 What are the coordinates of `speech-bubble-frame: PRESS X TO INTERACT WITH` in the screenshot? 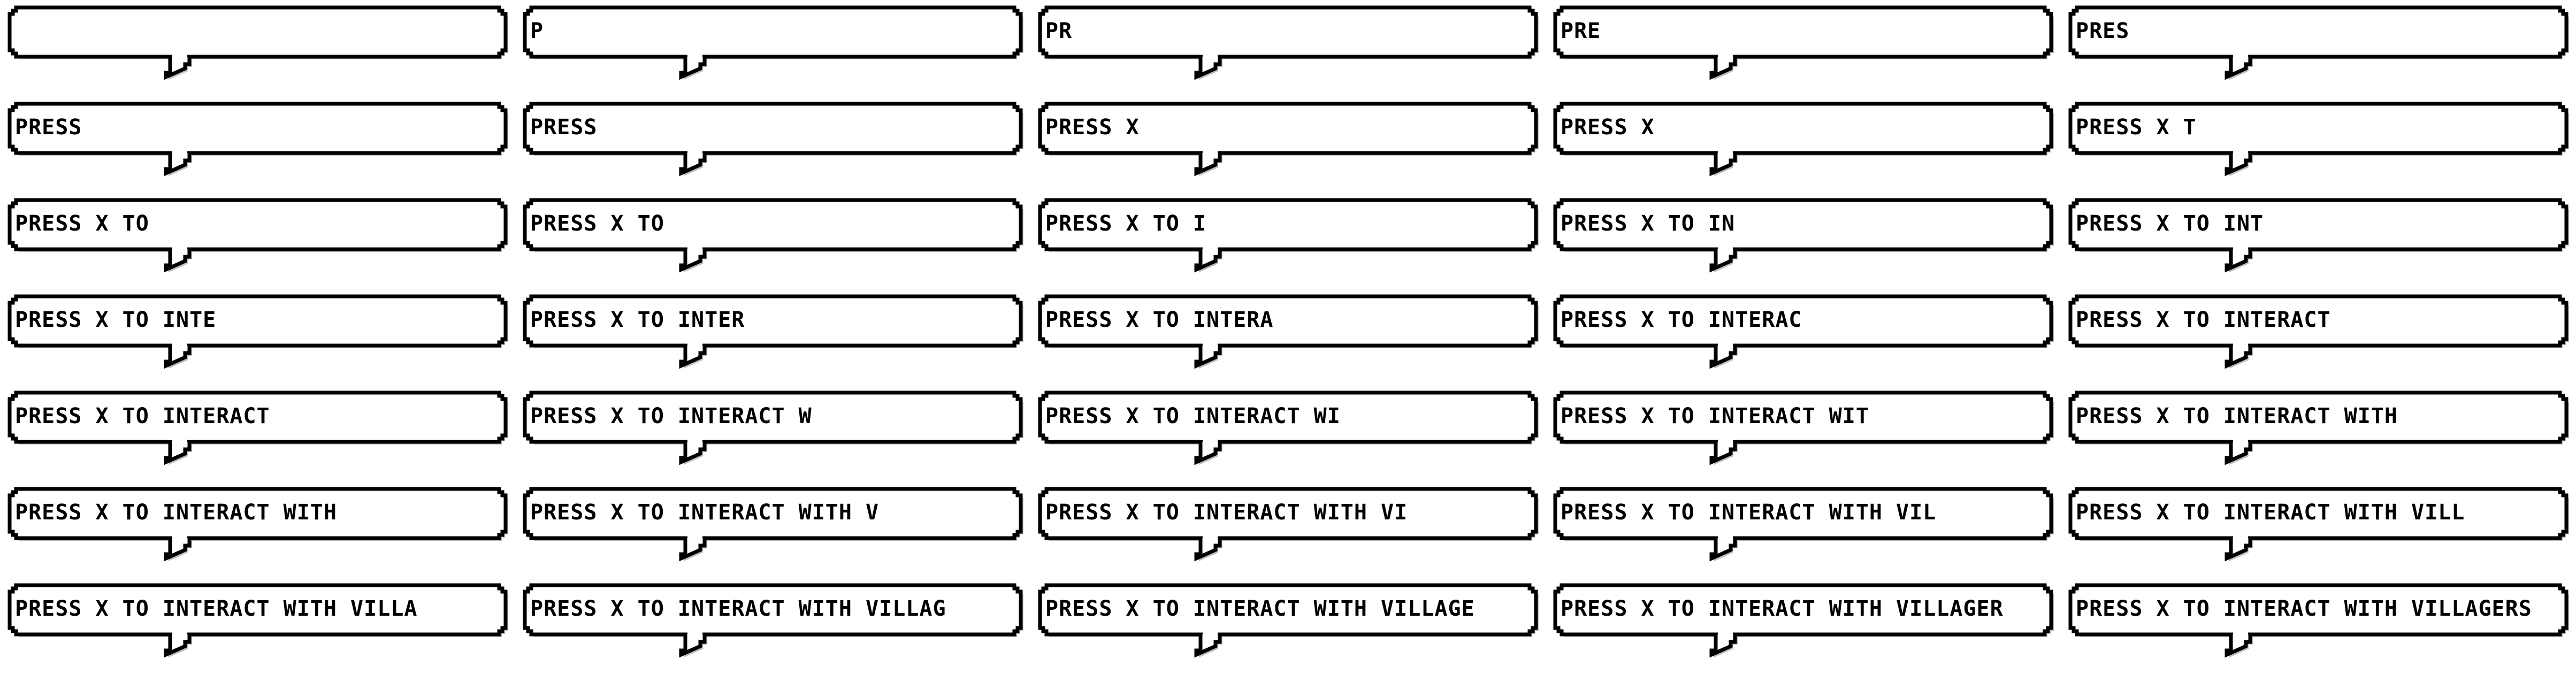 It's located at (257, 529).